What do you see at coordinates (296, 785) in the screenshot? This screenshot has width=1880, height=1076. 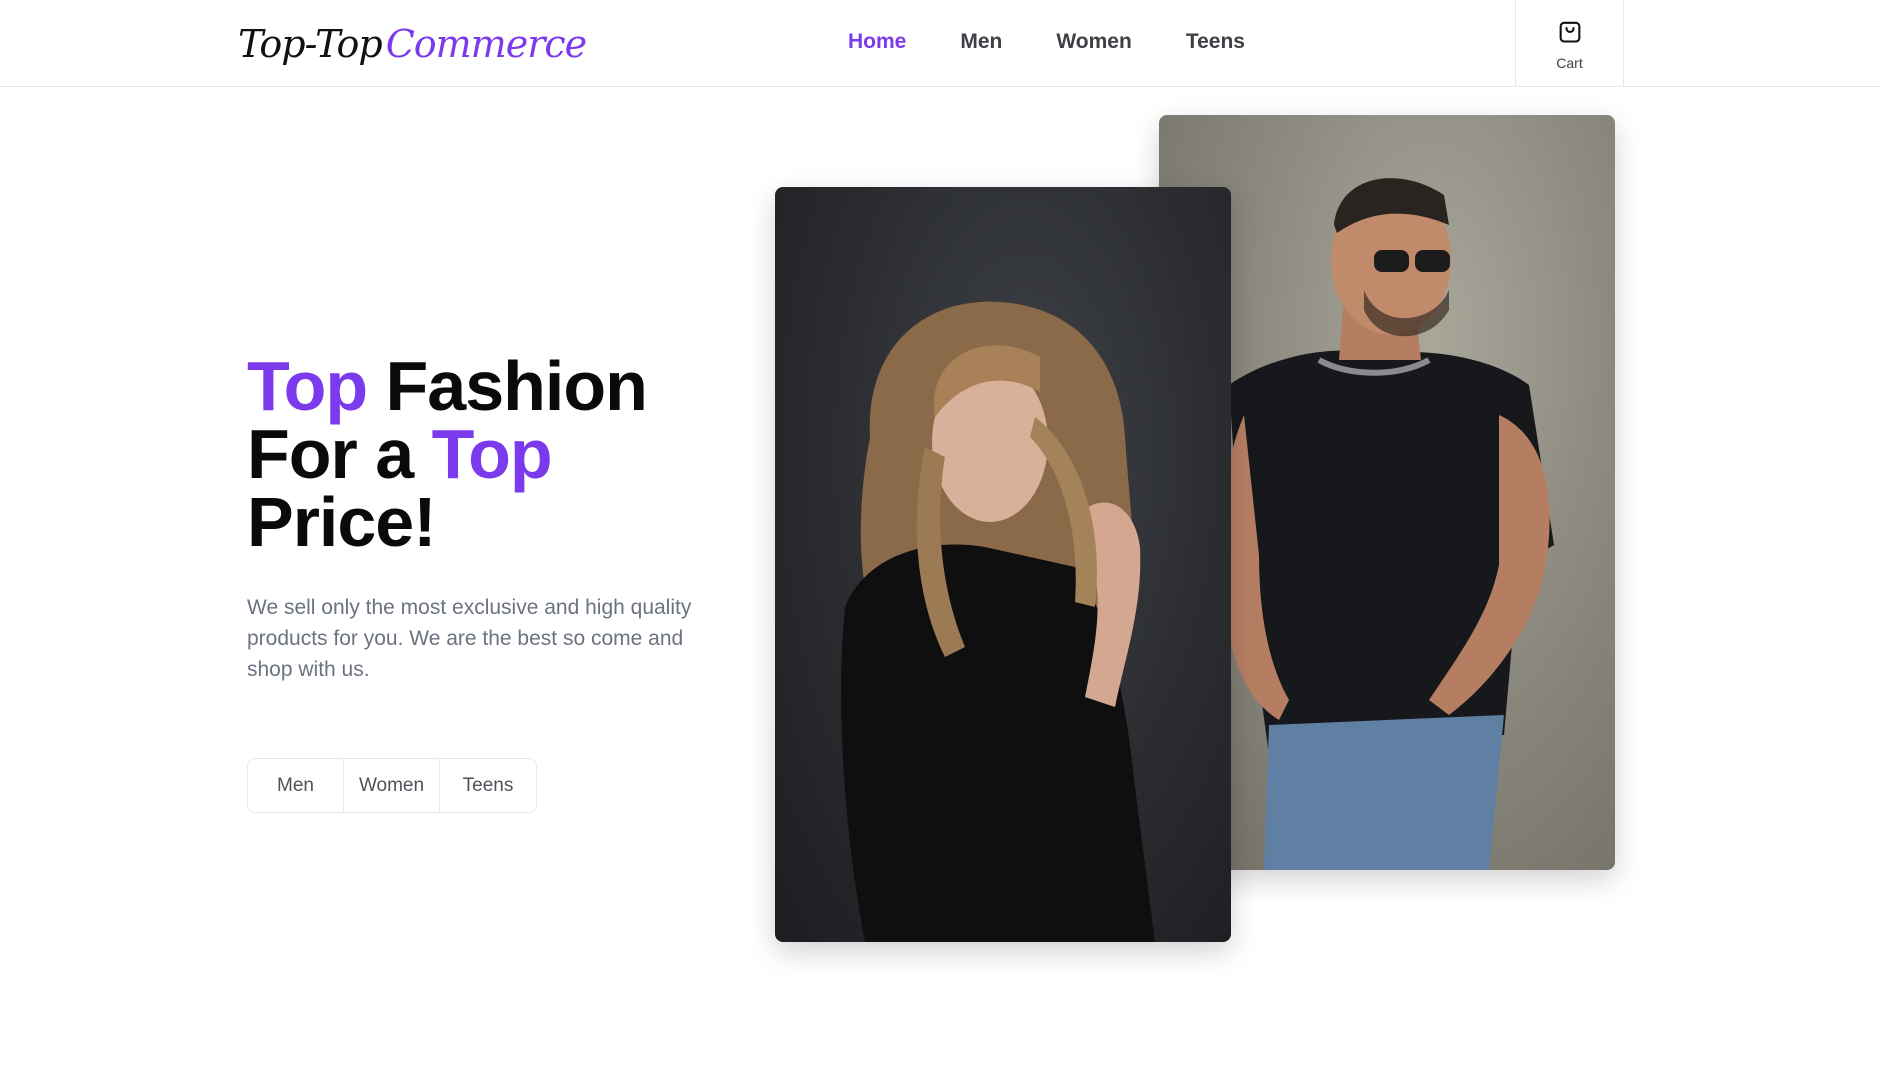 I see `category-button-men: Men` at bounding box center [296, 785].